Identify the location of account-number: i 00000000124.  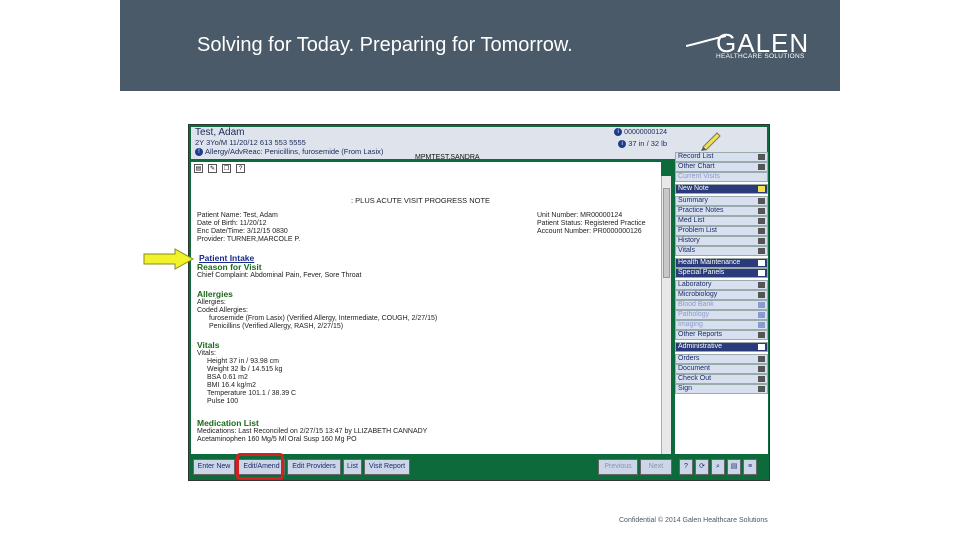
(640, 132).